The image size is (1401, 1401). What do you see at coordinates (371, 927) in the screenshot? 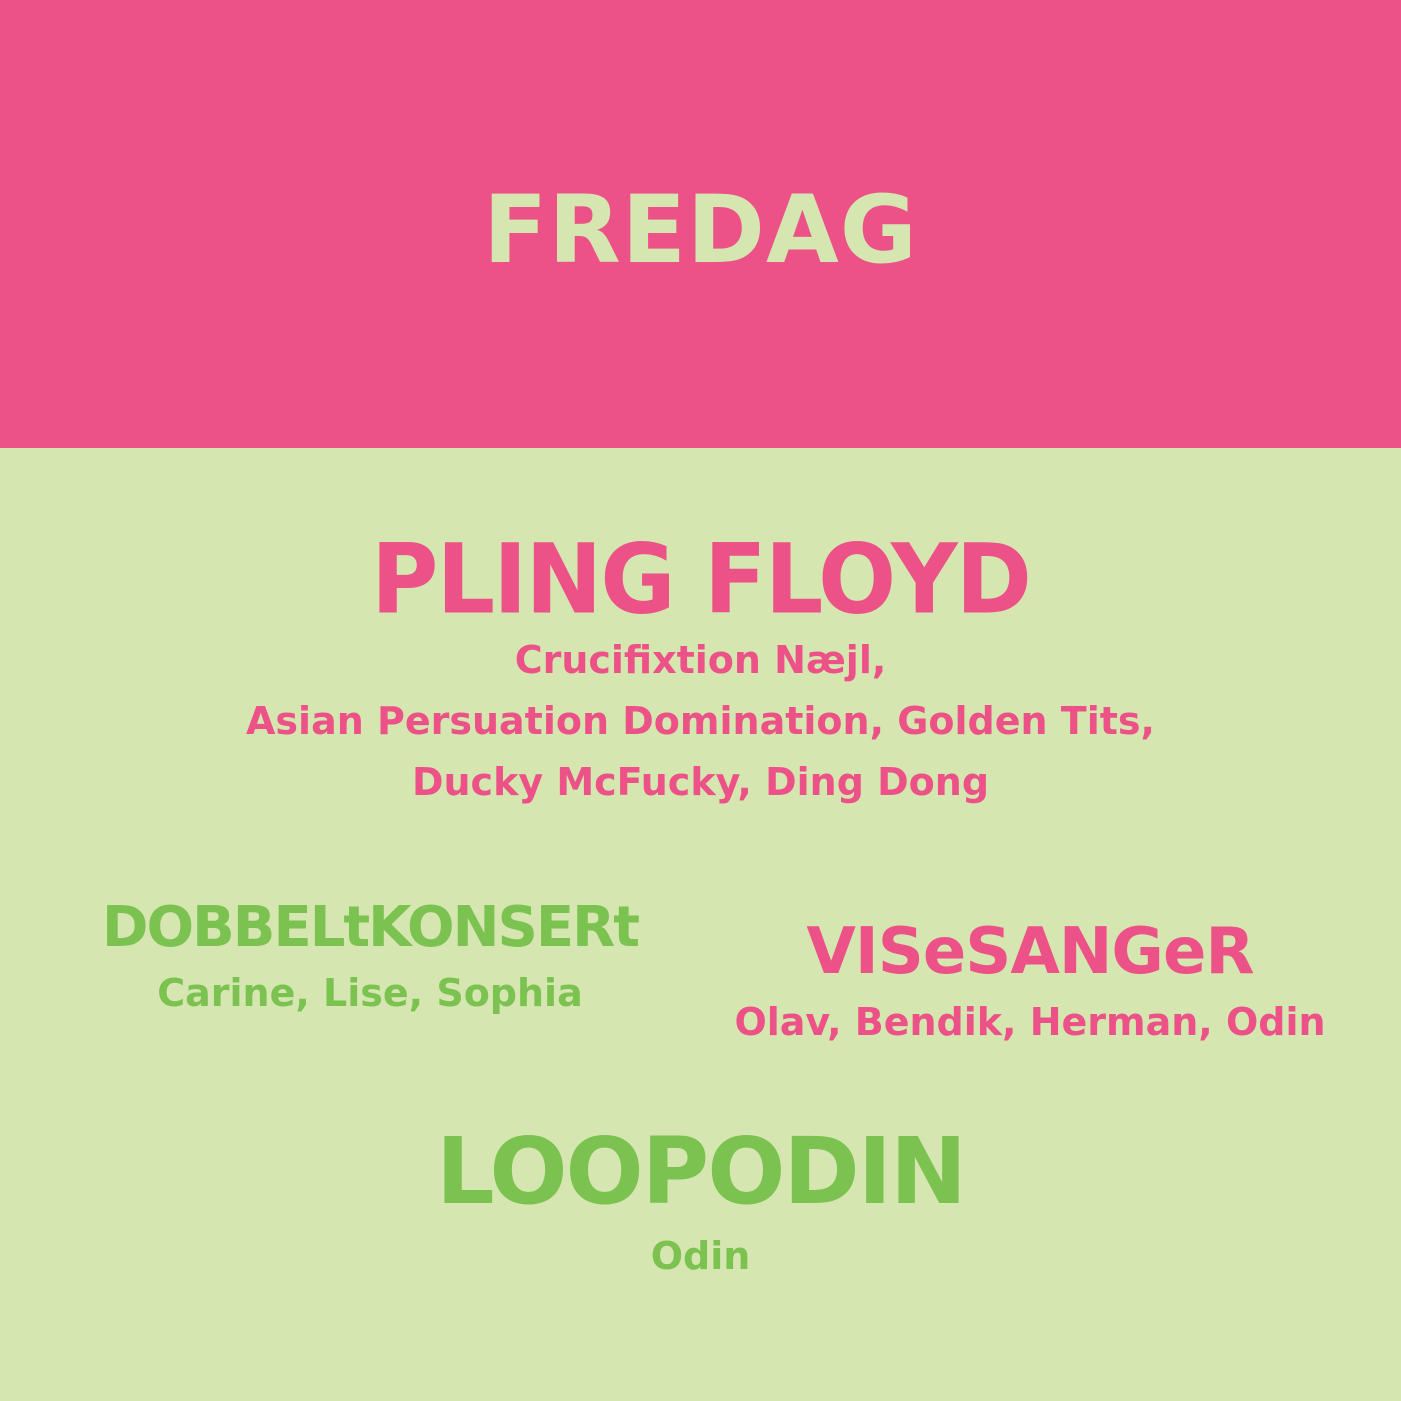
I see `act-name: DOBBELtKONSERt` at bounding box center [371, 927].